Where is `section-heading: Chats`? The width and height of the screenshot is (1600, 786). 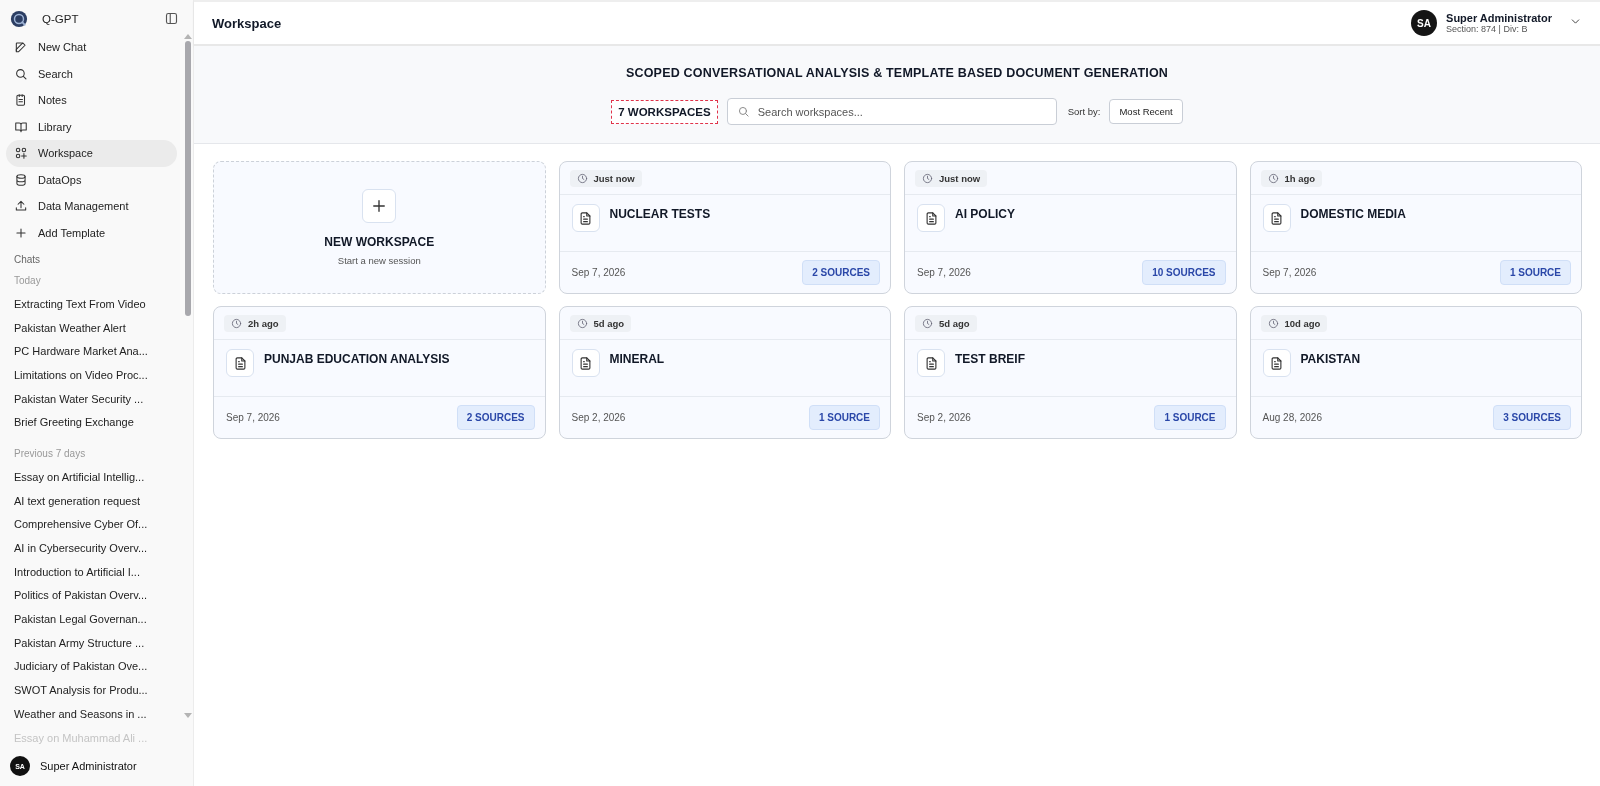
section-heading: Chats is located at coordinates (27, 260).